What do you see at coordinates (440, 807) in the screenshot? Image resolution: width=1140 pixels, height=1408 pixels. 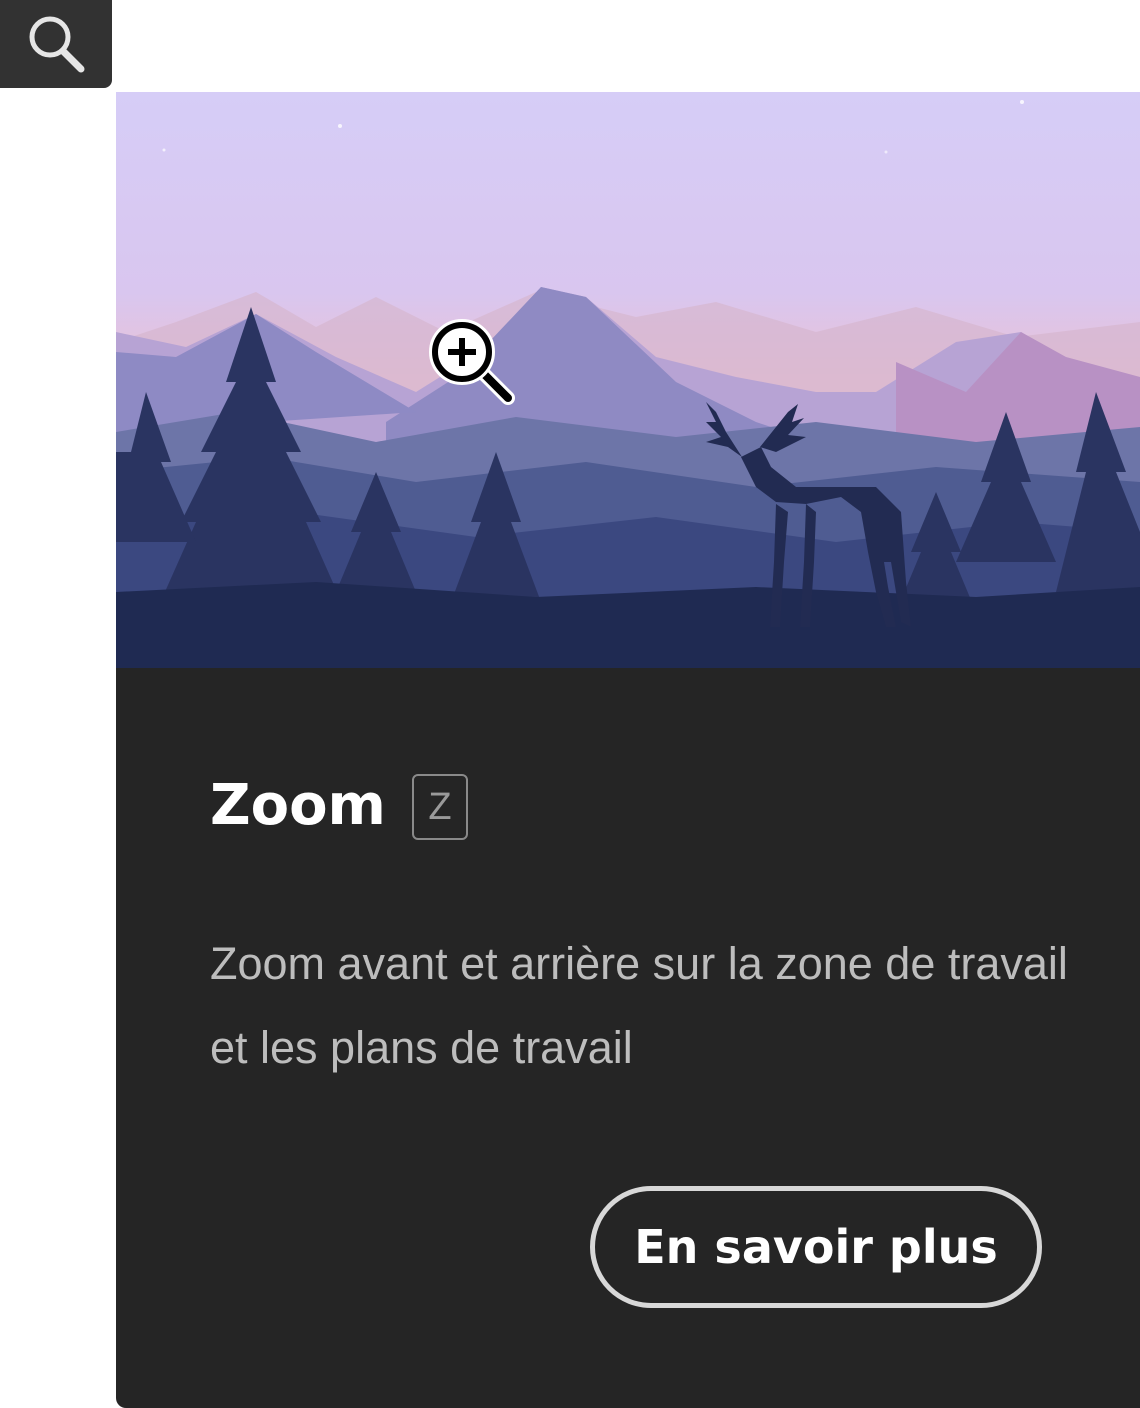 I see `shortcut-key: Z` at bounding box center [440, 807].